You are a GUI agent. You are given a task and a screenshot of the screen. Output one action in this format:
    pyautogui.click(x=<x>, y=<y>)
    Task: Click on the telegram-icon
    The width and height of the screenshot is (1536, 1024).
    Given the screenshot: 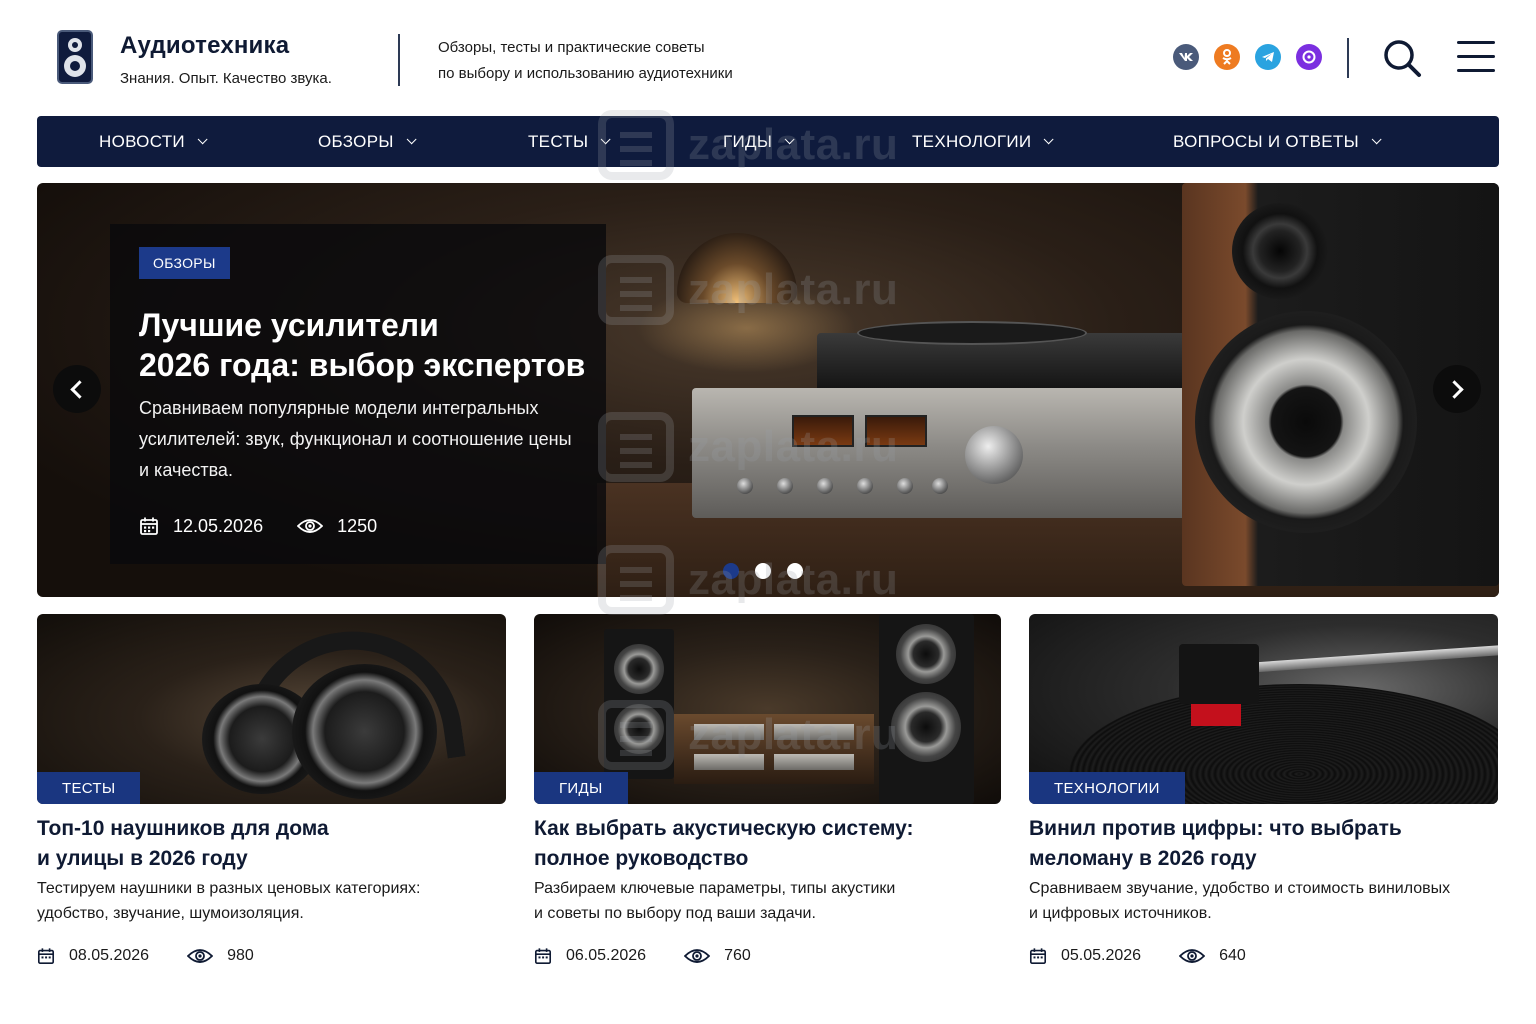 What is the action you would take?
    pyautogui.click(x=1268, y=57)
    